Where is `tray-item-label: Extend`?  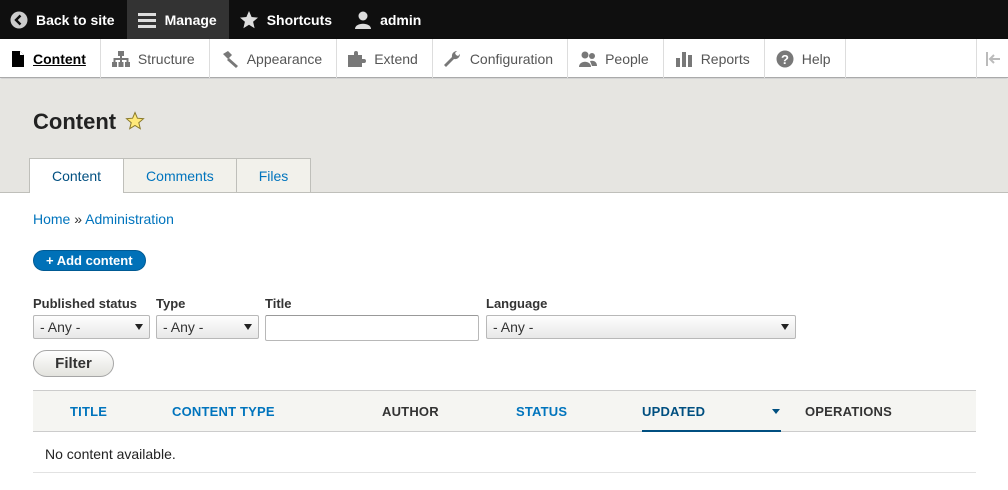
tray-item-label: Extend is located at coordinates (396, 58).